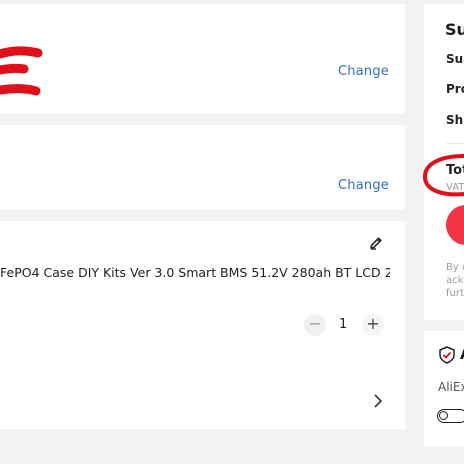  Describe the element at coordinates (363, 185) in the screenshot. I see `change-payment-link: Change` at that location.